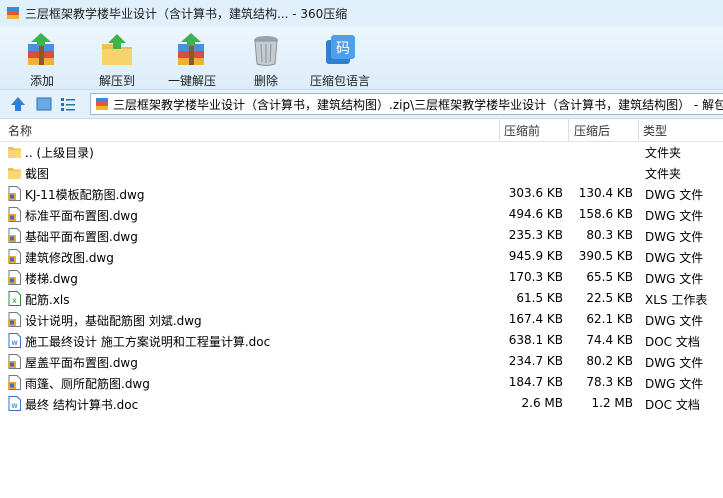  I want to click on file-row: 楼梯.dwg 170.3 KB 65.5 KB DWG 文件, so click(361, 277).